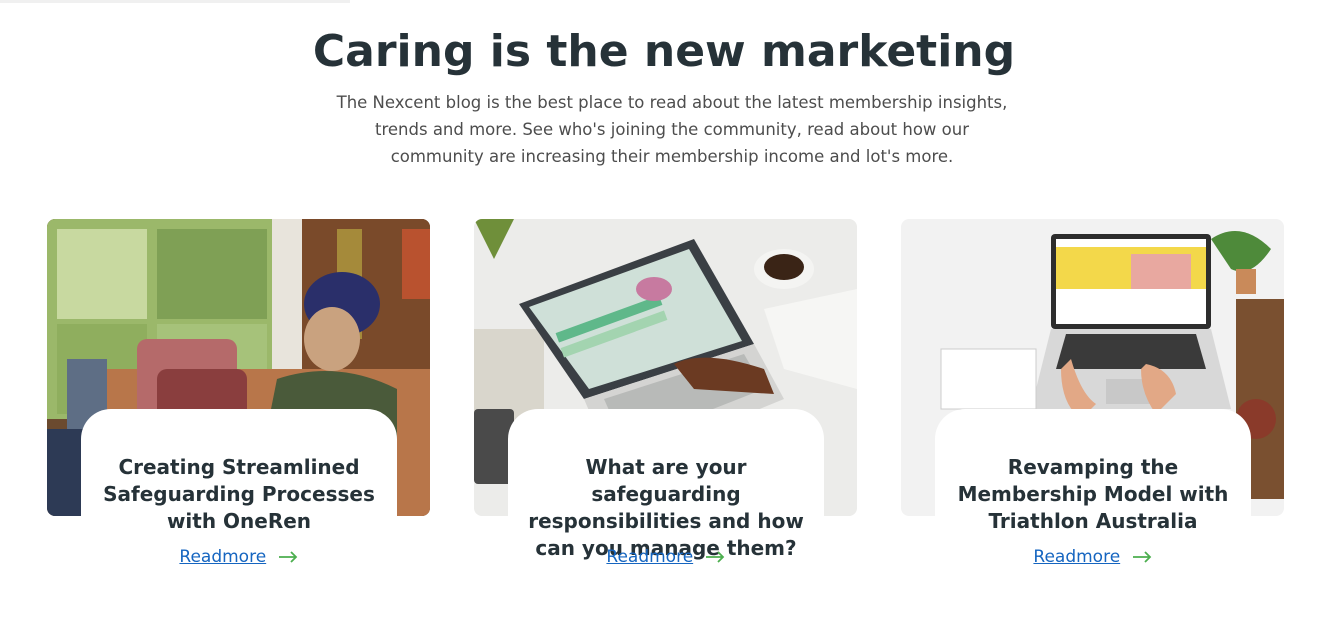 This screenshot has height=624, width=1328. Describe the element at coordinates (664, 51) in the screenshot. I see `section-title: Caring is the new marketing` at that location.